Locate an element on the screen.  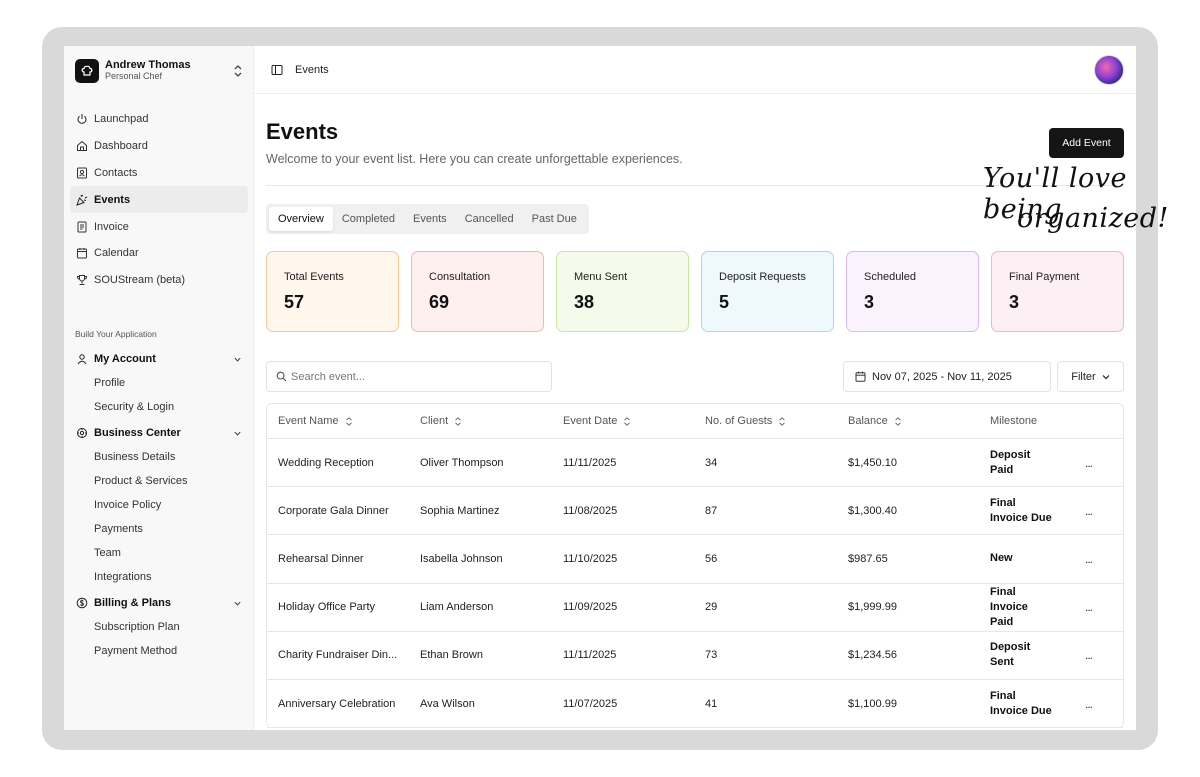
stat-label: Total Events is located at coordinates (314, 277).